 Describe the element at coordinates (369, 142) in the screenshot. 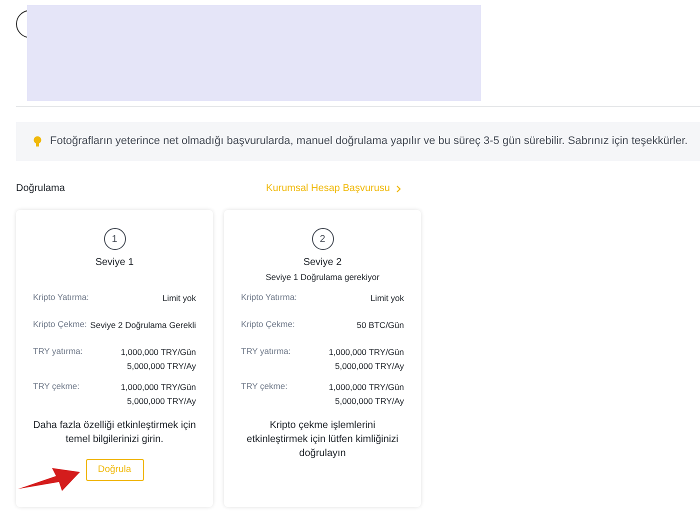

I see `notice-text: Fotoğrafların yeterince net olmadığı başvurularda, manuel doğrulama yapılır ve bu süreç 3-5 gün sürebilir. Sabrınız için teşekkürler.` at that location.